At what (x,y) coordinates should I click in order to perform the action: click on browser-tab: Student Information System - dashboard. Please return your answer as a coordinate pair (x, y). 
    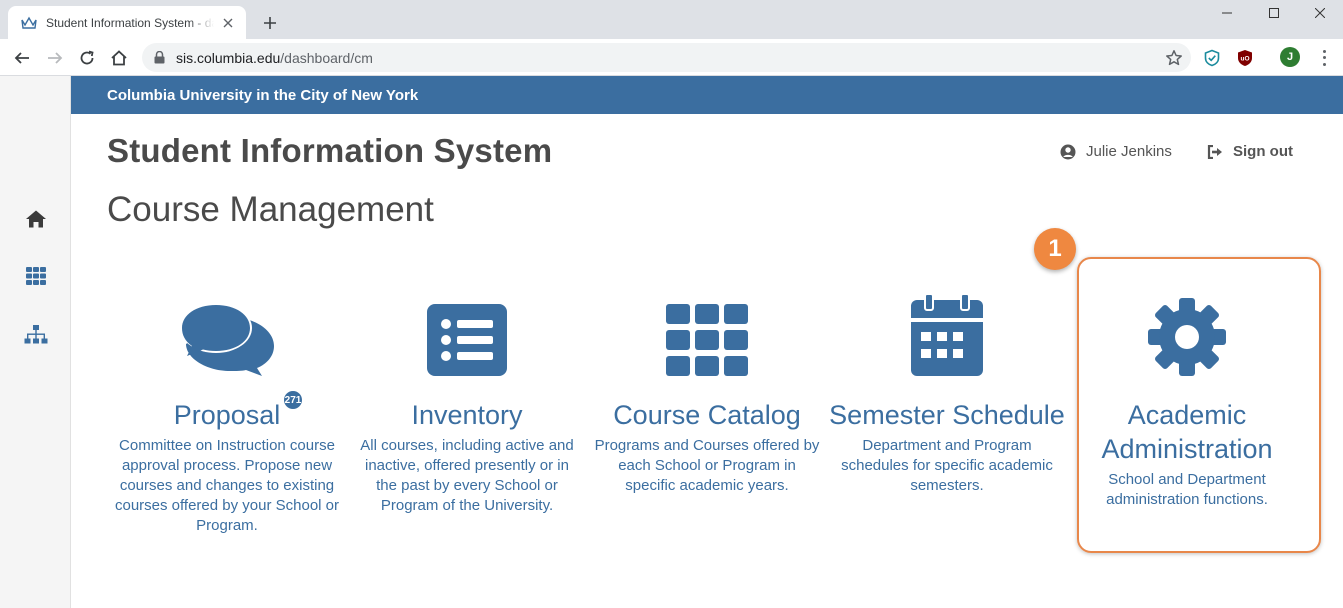
    Looking at the image, I should click on (127, 22).